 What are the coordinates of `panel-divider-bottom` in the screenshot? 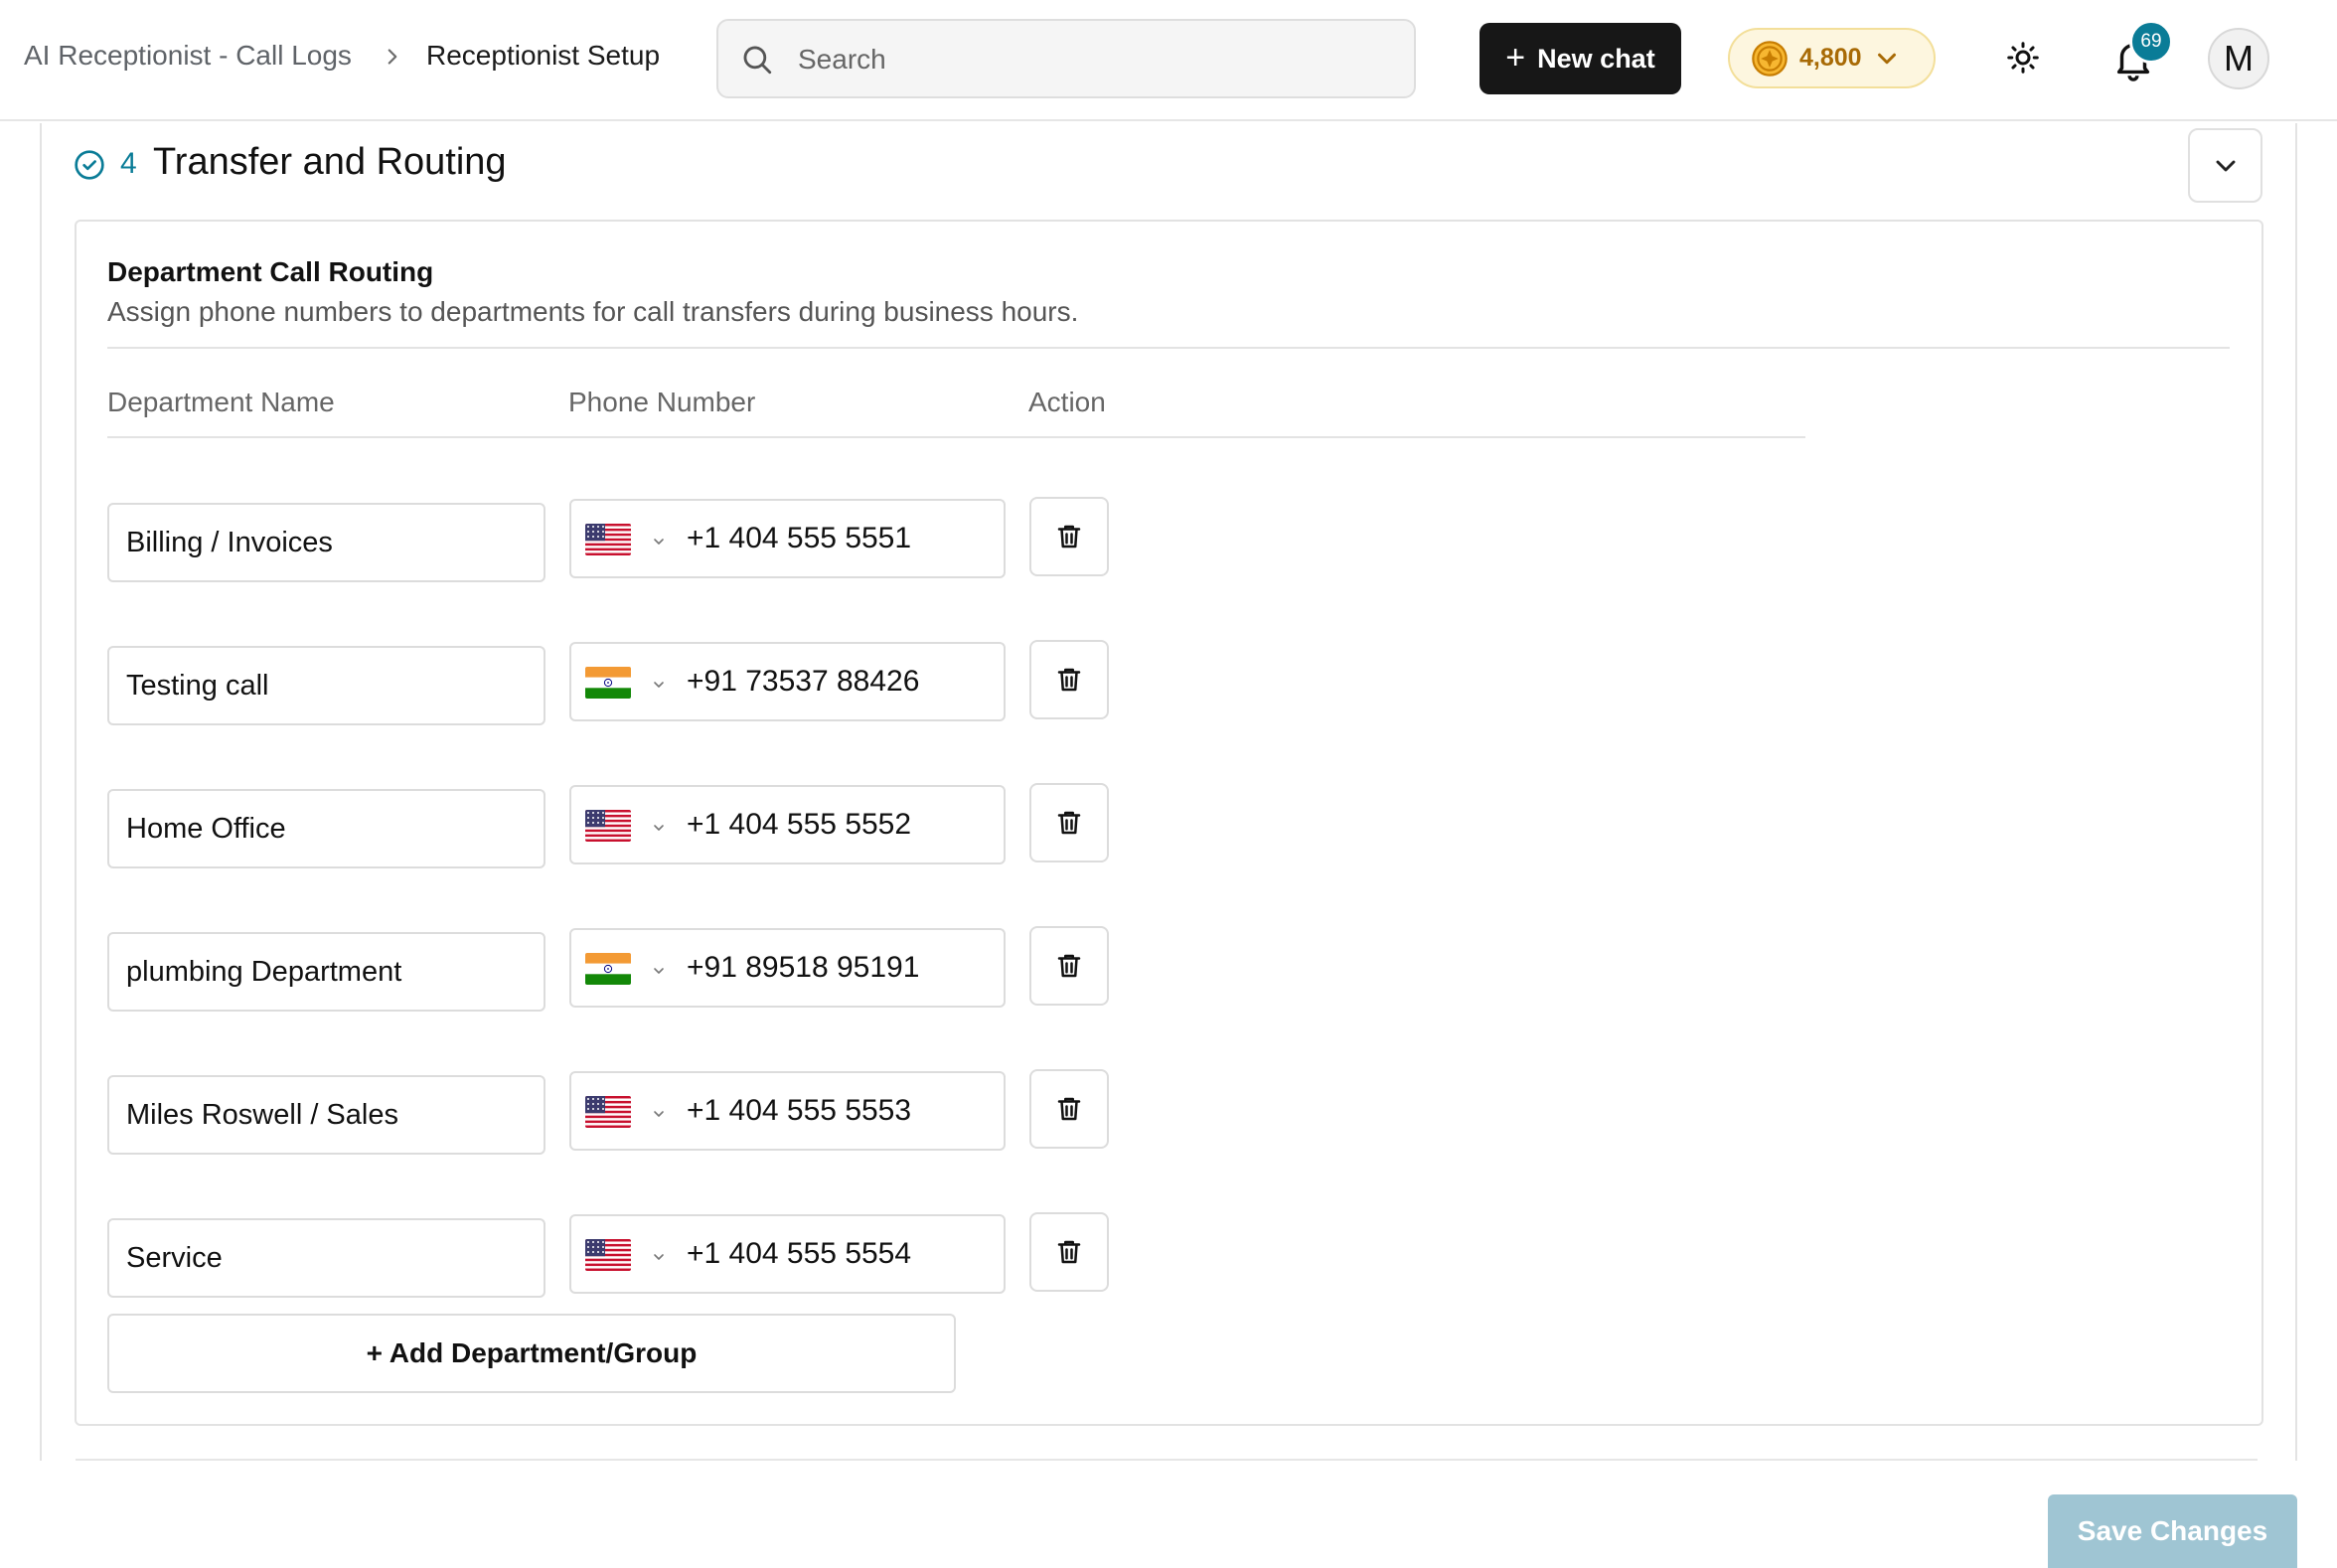 It's located at (1167, 1460).